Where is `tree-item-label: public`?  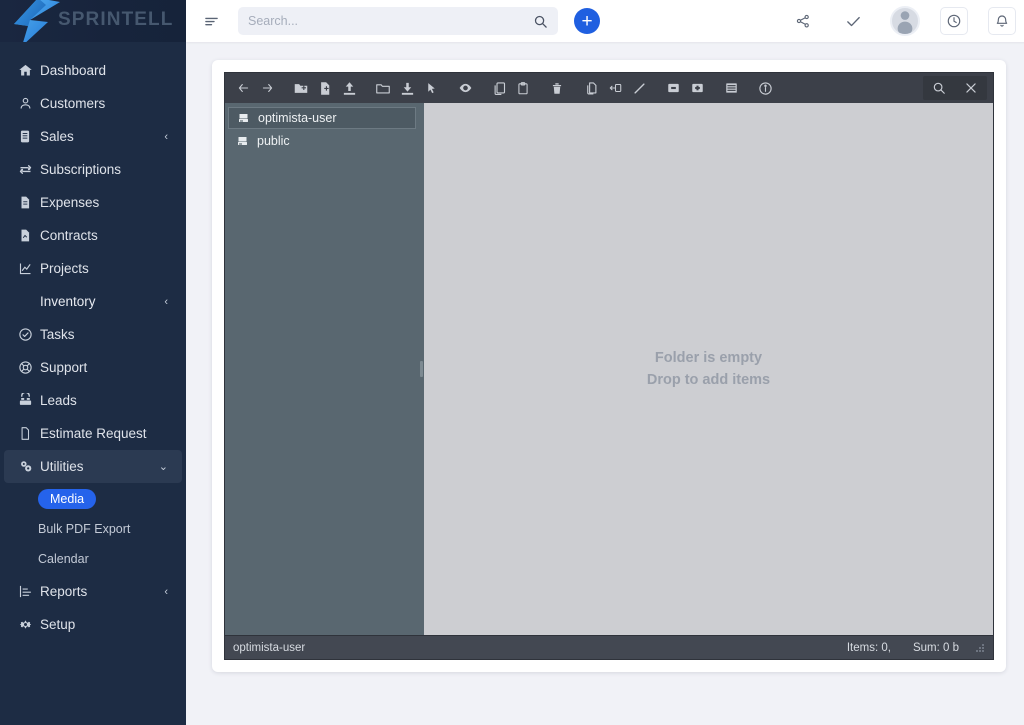
tree-item-label: public is located at coordinates (273, 140).